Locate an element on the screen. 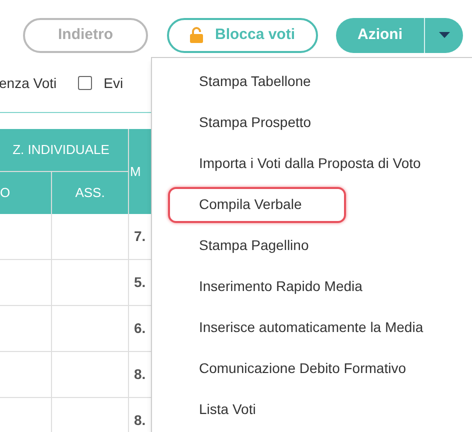 The width and height of the screenshot is (472, 432). menu-item: Comunicazione Debito Formativo is located at coordinates (294, 368).